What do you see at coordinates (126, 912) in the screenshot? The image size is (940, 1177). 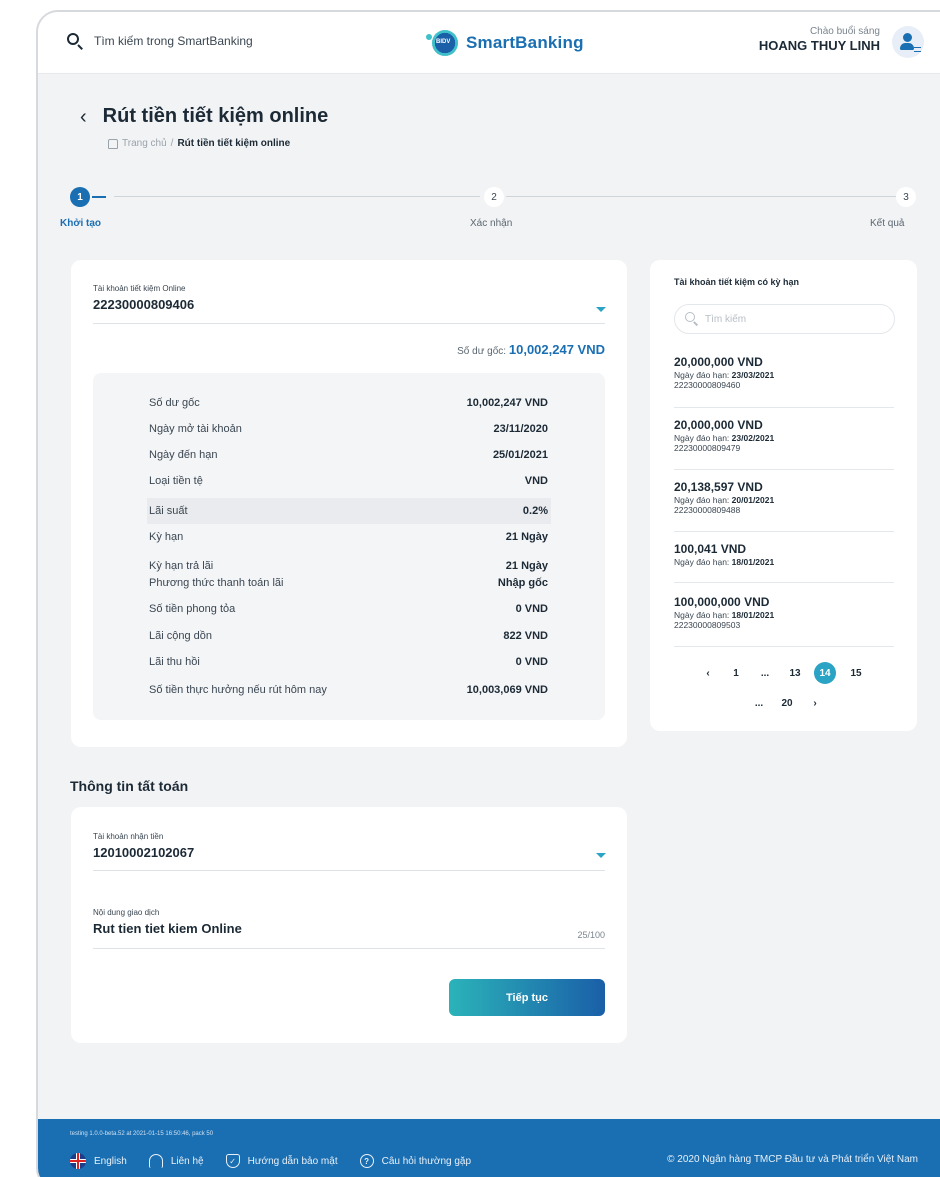 I see `transaction-content-label: Nội dung giao dịch` at bounding box center [126, 912].